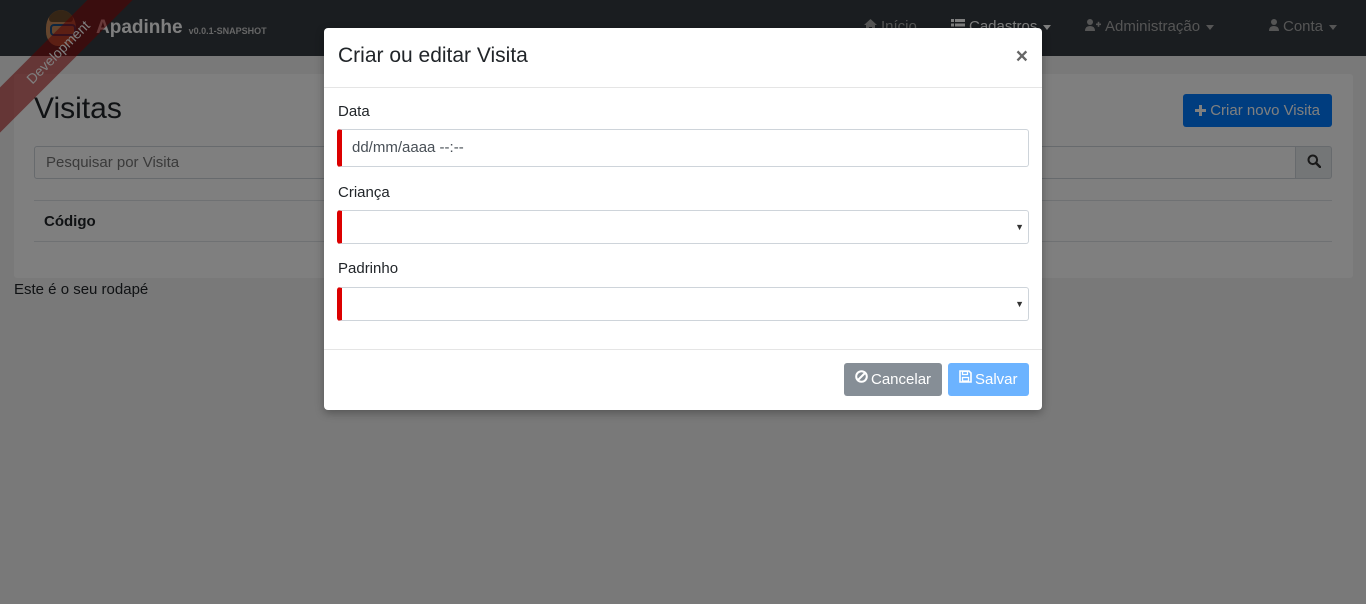 Image resolution: width=1366 pixels, height=604 pixels. What do you see at coordinates (683, 379) in the screenshot?
I see `modal-footer: Cancelar Salvar` at bounding box center [683, 379].